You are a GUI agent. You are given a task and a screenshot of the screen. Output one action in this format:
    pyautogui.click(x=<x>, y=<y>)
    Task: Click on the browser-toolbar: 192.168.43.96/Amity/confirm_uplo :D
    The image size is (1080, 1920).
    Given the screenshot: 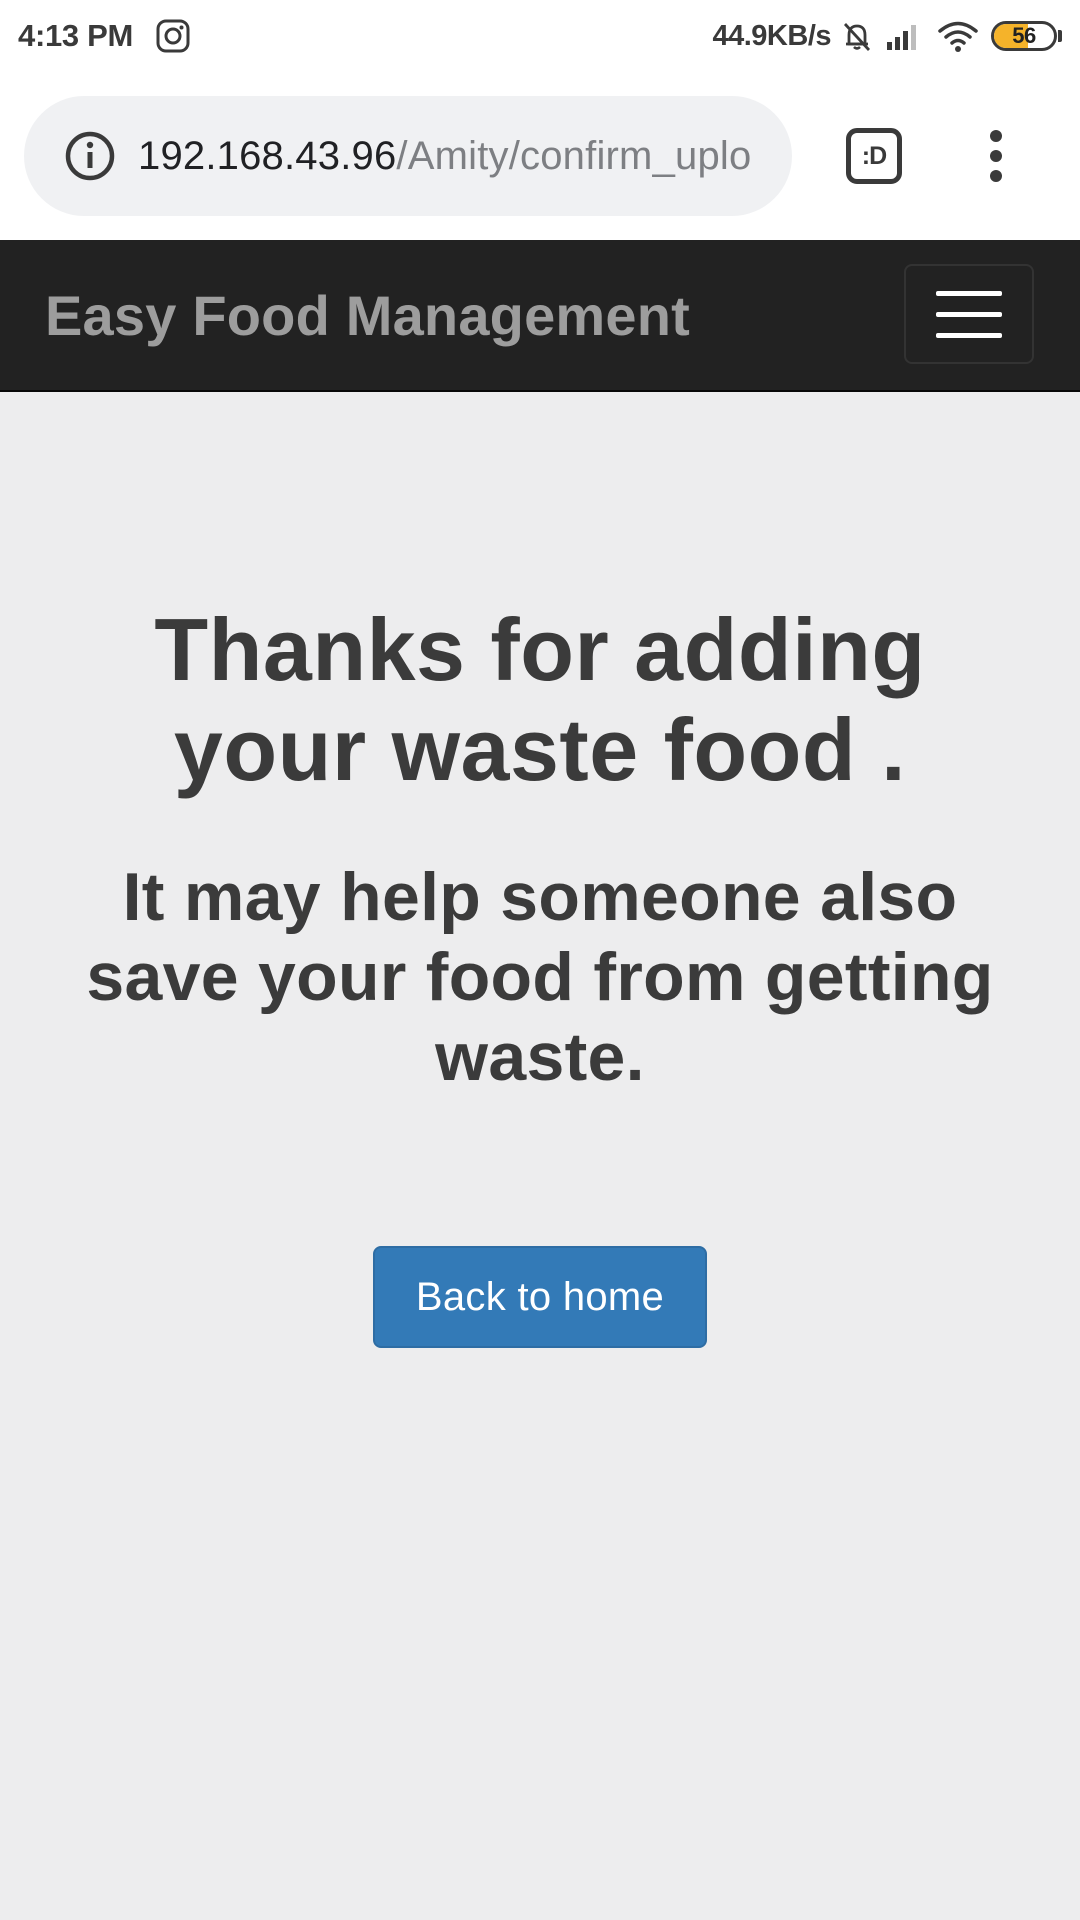 What is the action you would take?
    pyautogui.click(x=540, y=156)
    